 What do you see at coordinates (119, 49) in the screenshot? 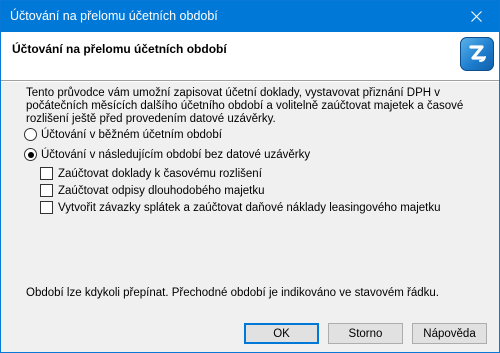
I see `header-title: Účtování na přelomu účetních období` at bounding box center [119, 49].